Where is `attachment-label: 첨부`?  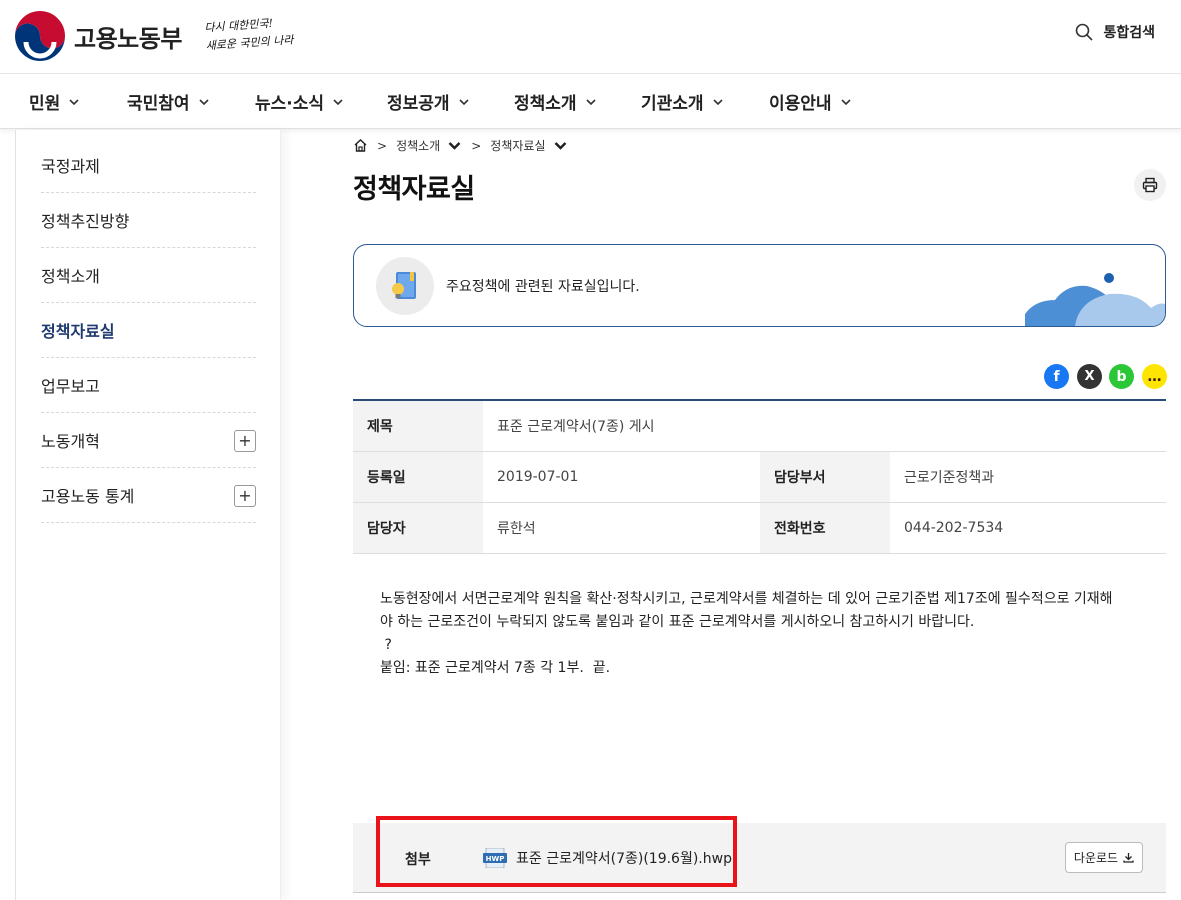 attachment-label: 첨부 is located at coordinates (418, 860).